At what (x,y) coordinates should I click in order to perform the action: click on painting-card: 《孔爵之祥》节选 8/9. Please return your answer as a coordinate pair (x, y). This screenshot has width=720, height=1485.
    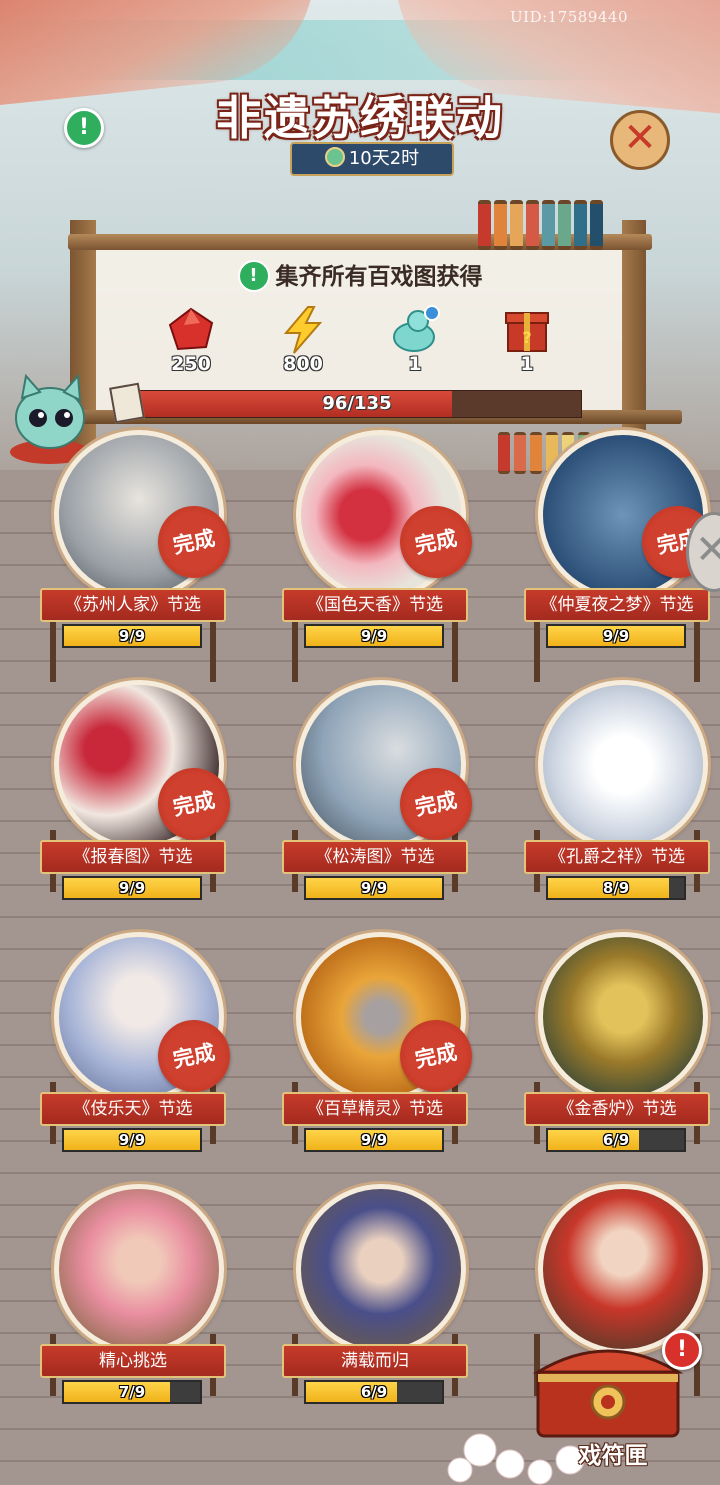
    Looking at the image, I should click on (616, 790).